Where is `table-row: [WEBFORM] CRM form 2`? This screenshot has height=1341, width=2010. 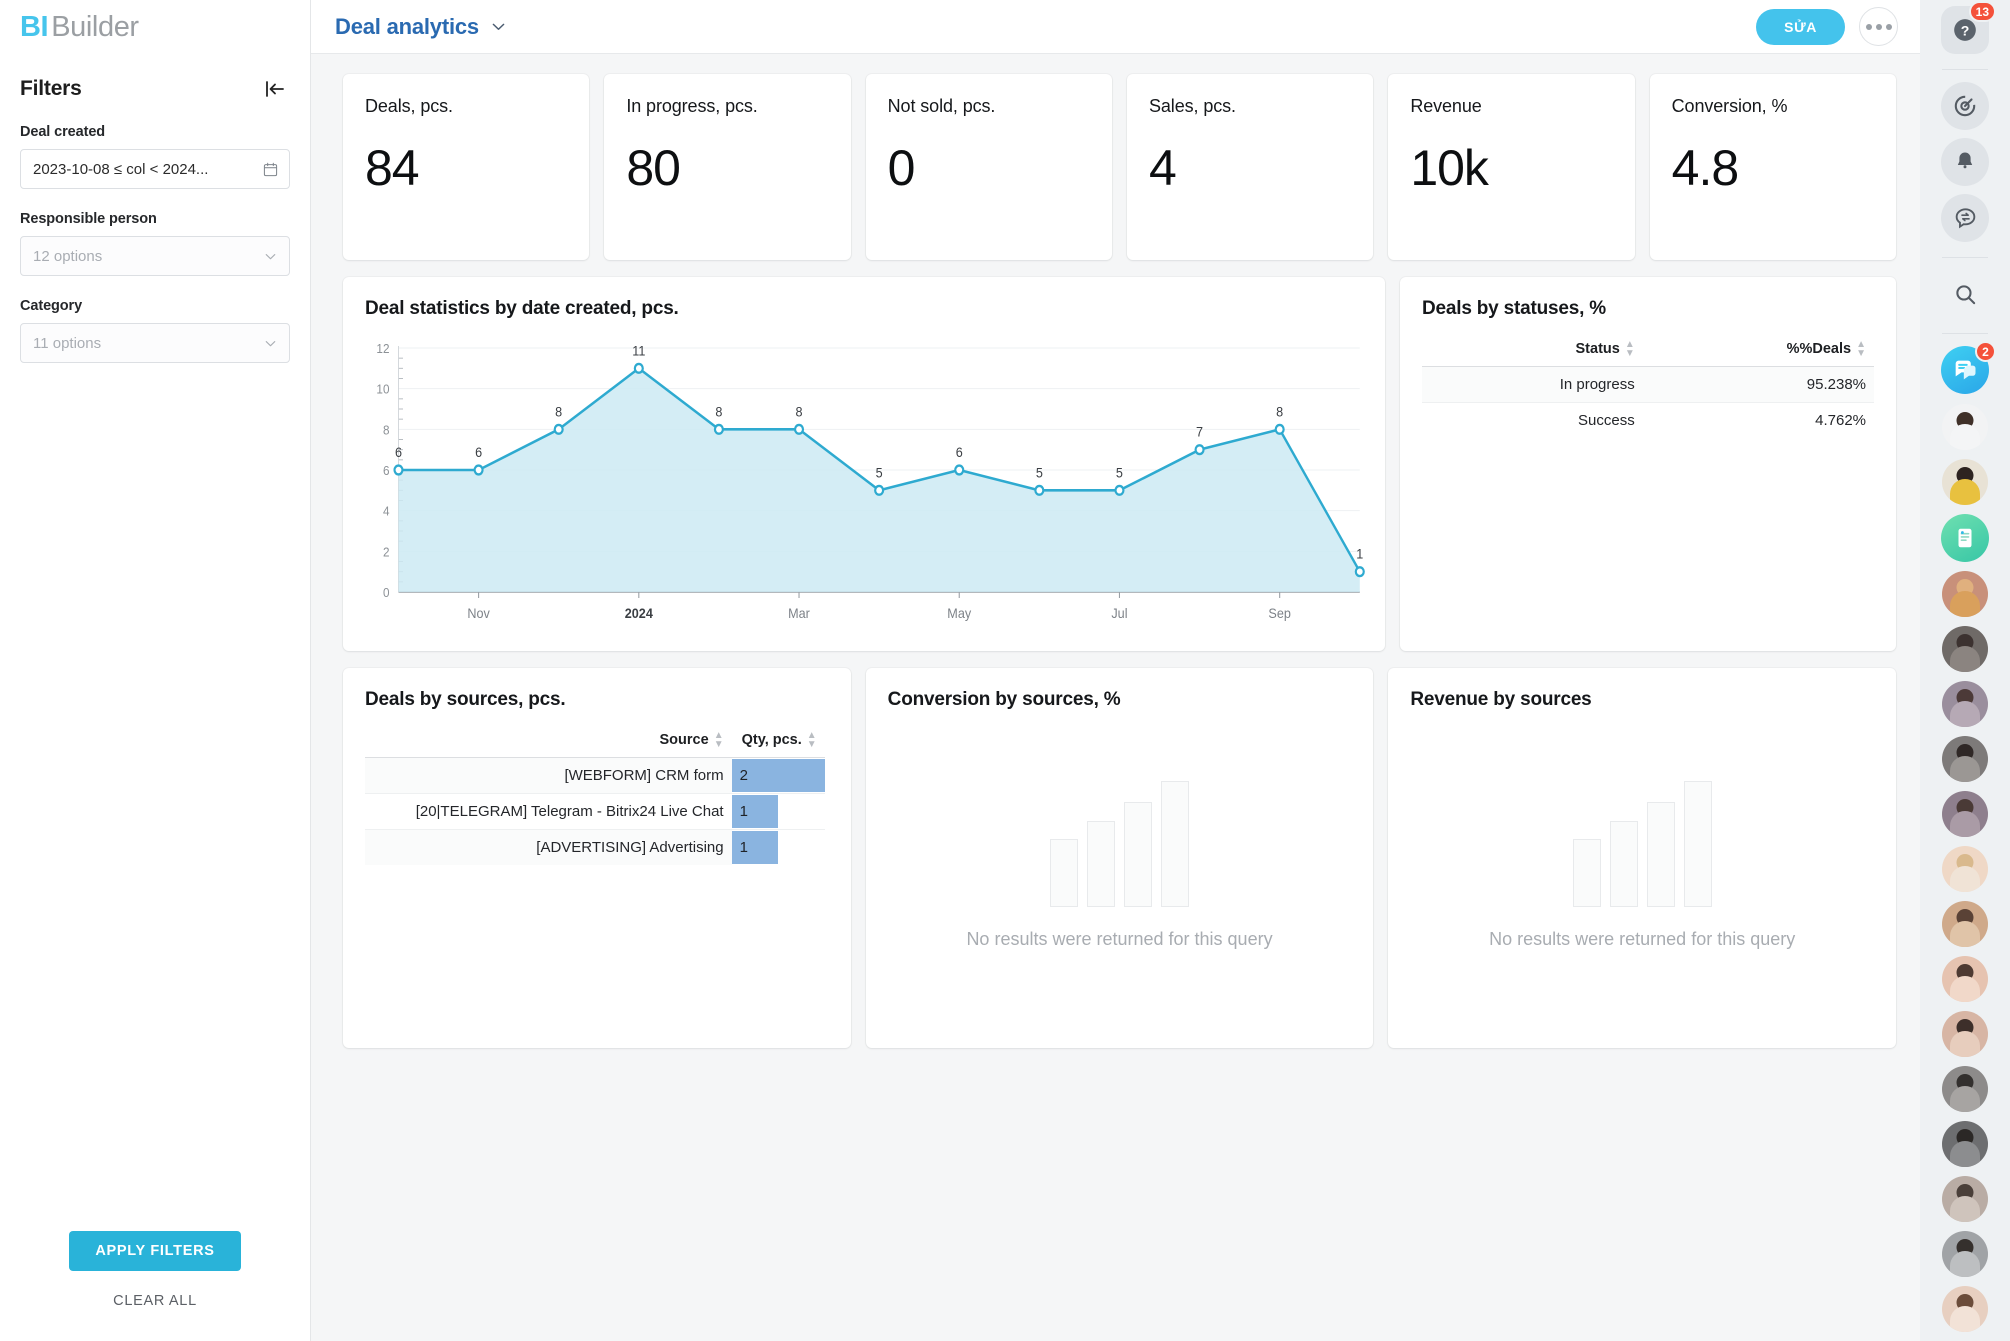 table-row: [WEBFORM] CRM form 2 is located at coordinates (595, 775).